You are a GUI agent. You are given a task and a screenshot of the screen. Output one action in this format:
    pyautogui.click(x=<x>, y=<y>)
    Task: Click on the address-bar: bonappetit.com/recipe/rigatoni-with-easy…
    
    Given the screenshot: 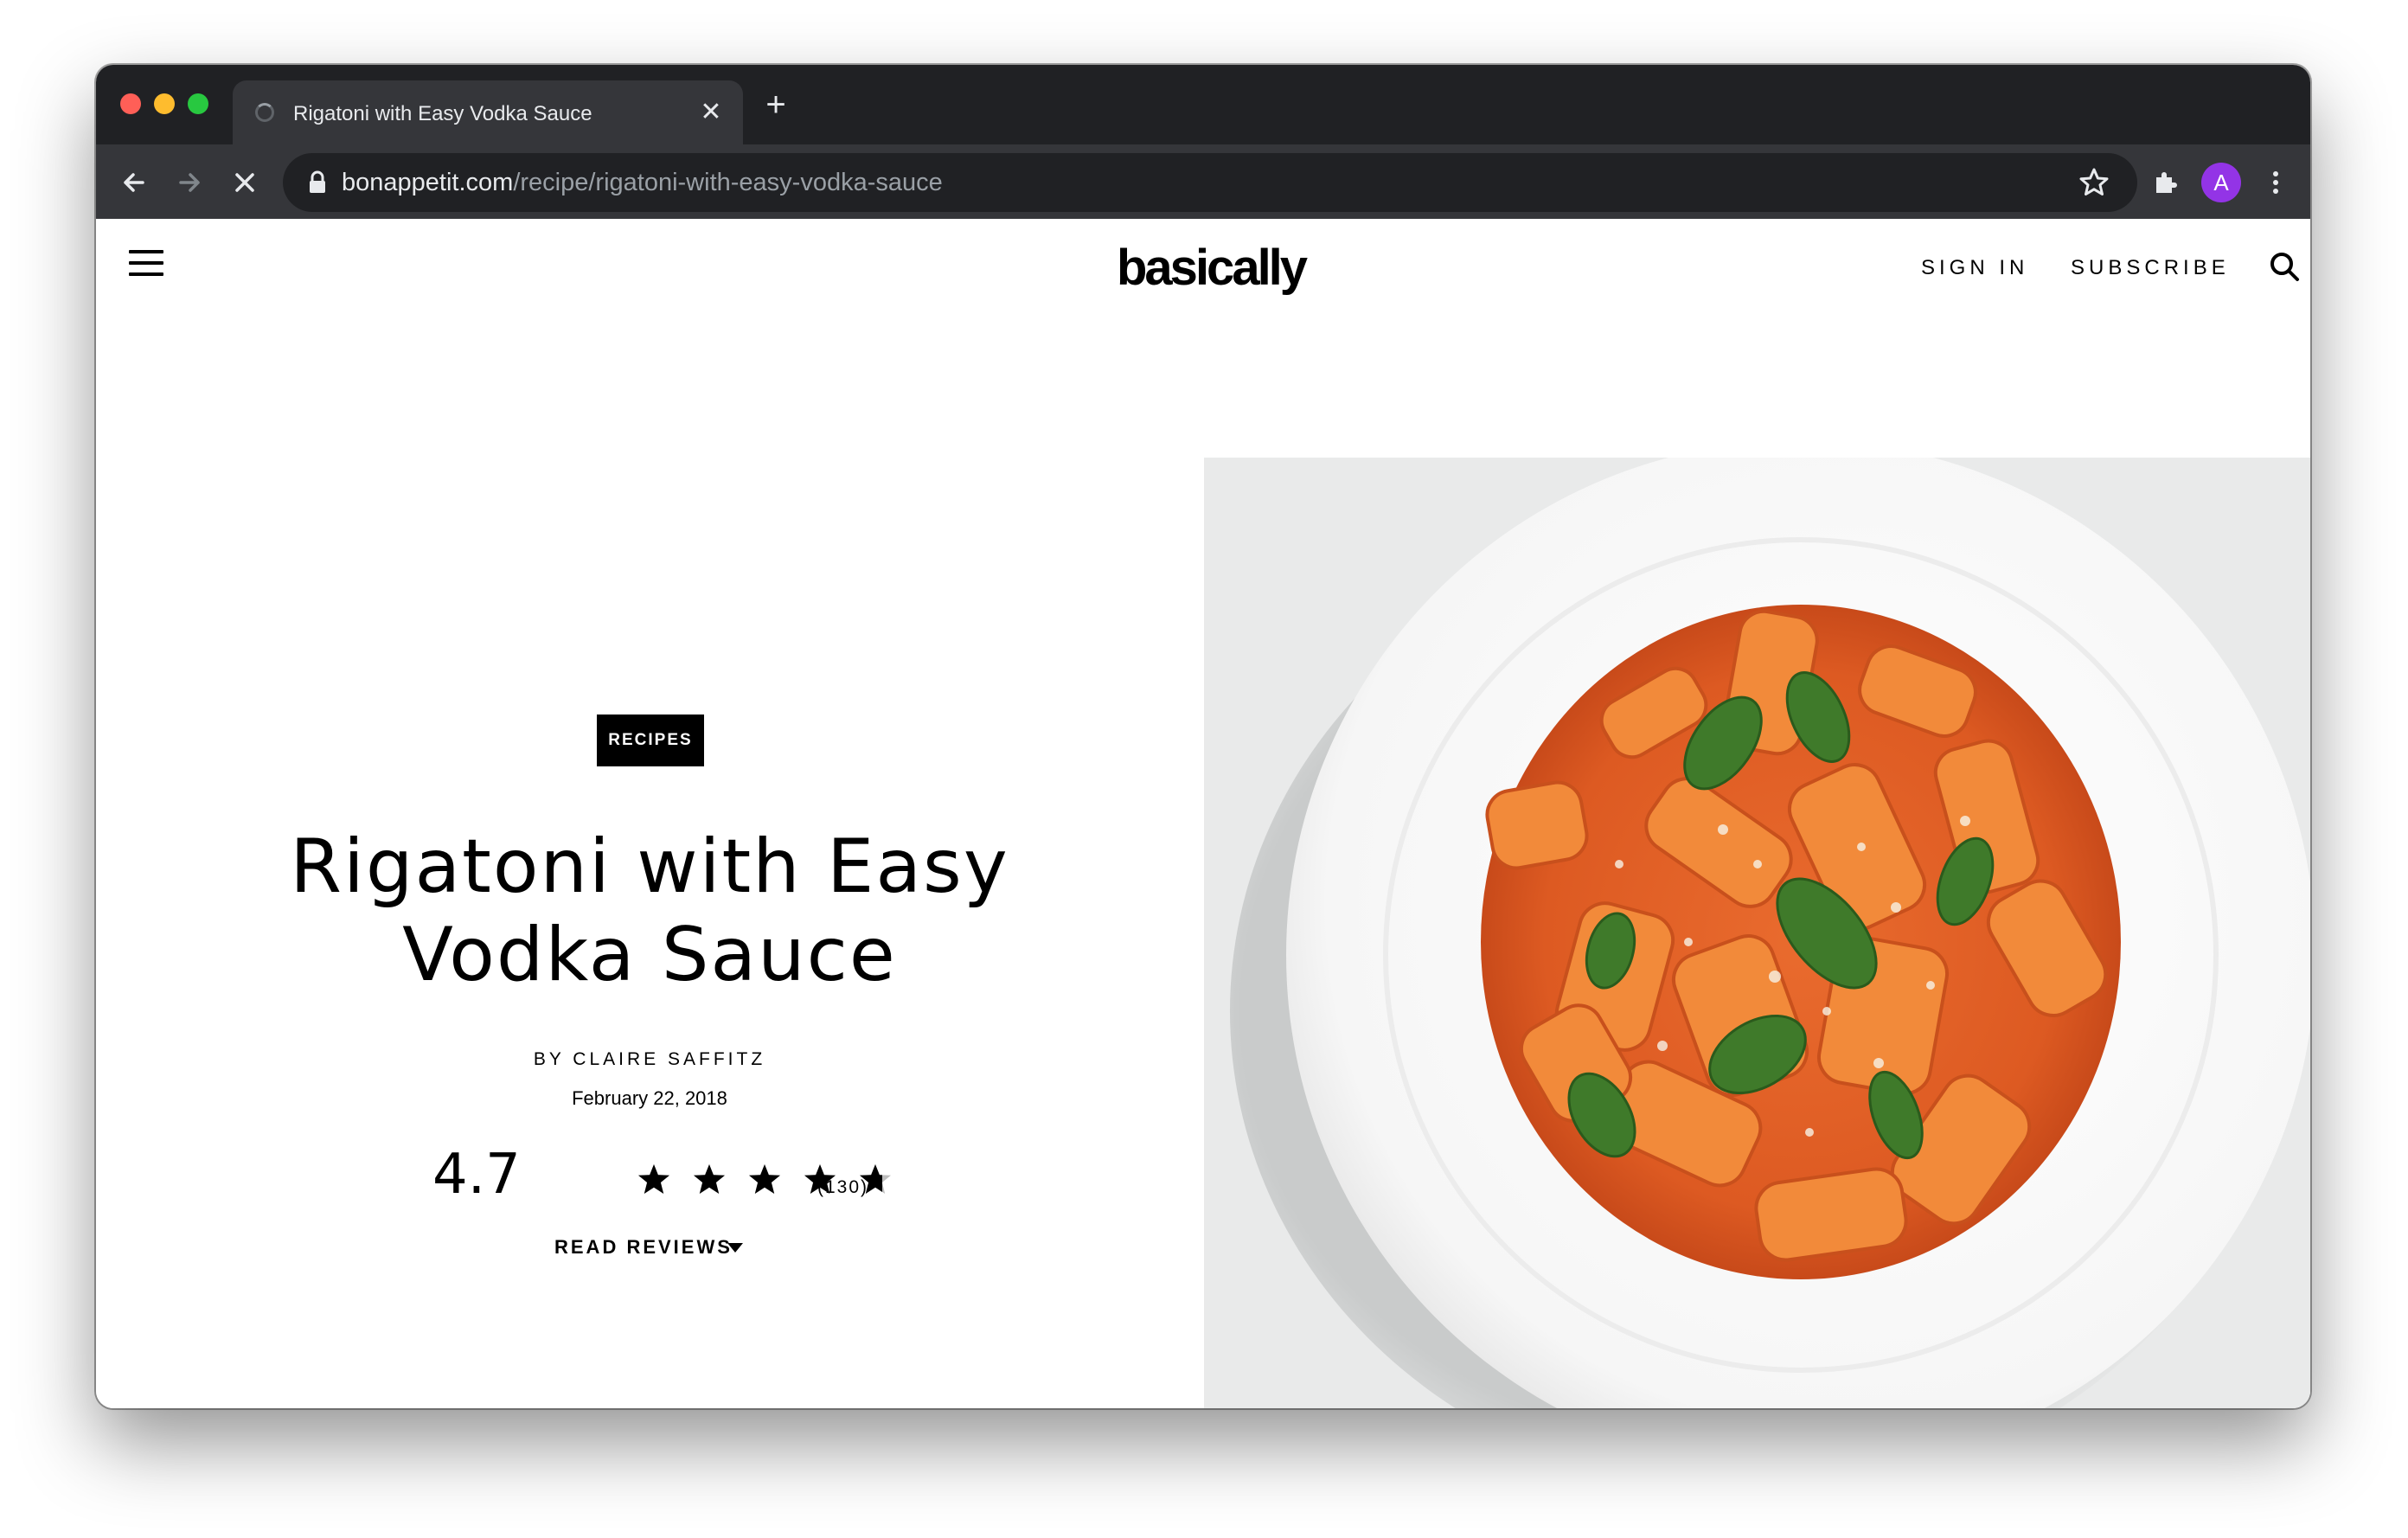 What is the action you would take?
    pyautogui.click(x=1210, y=182)
    